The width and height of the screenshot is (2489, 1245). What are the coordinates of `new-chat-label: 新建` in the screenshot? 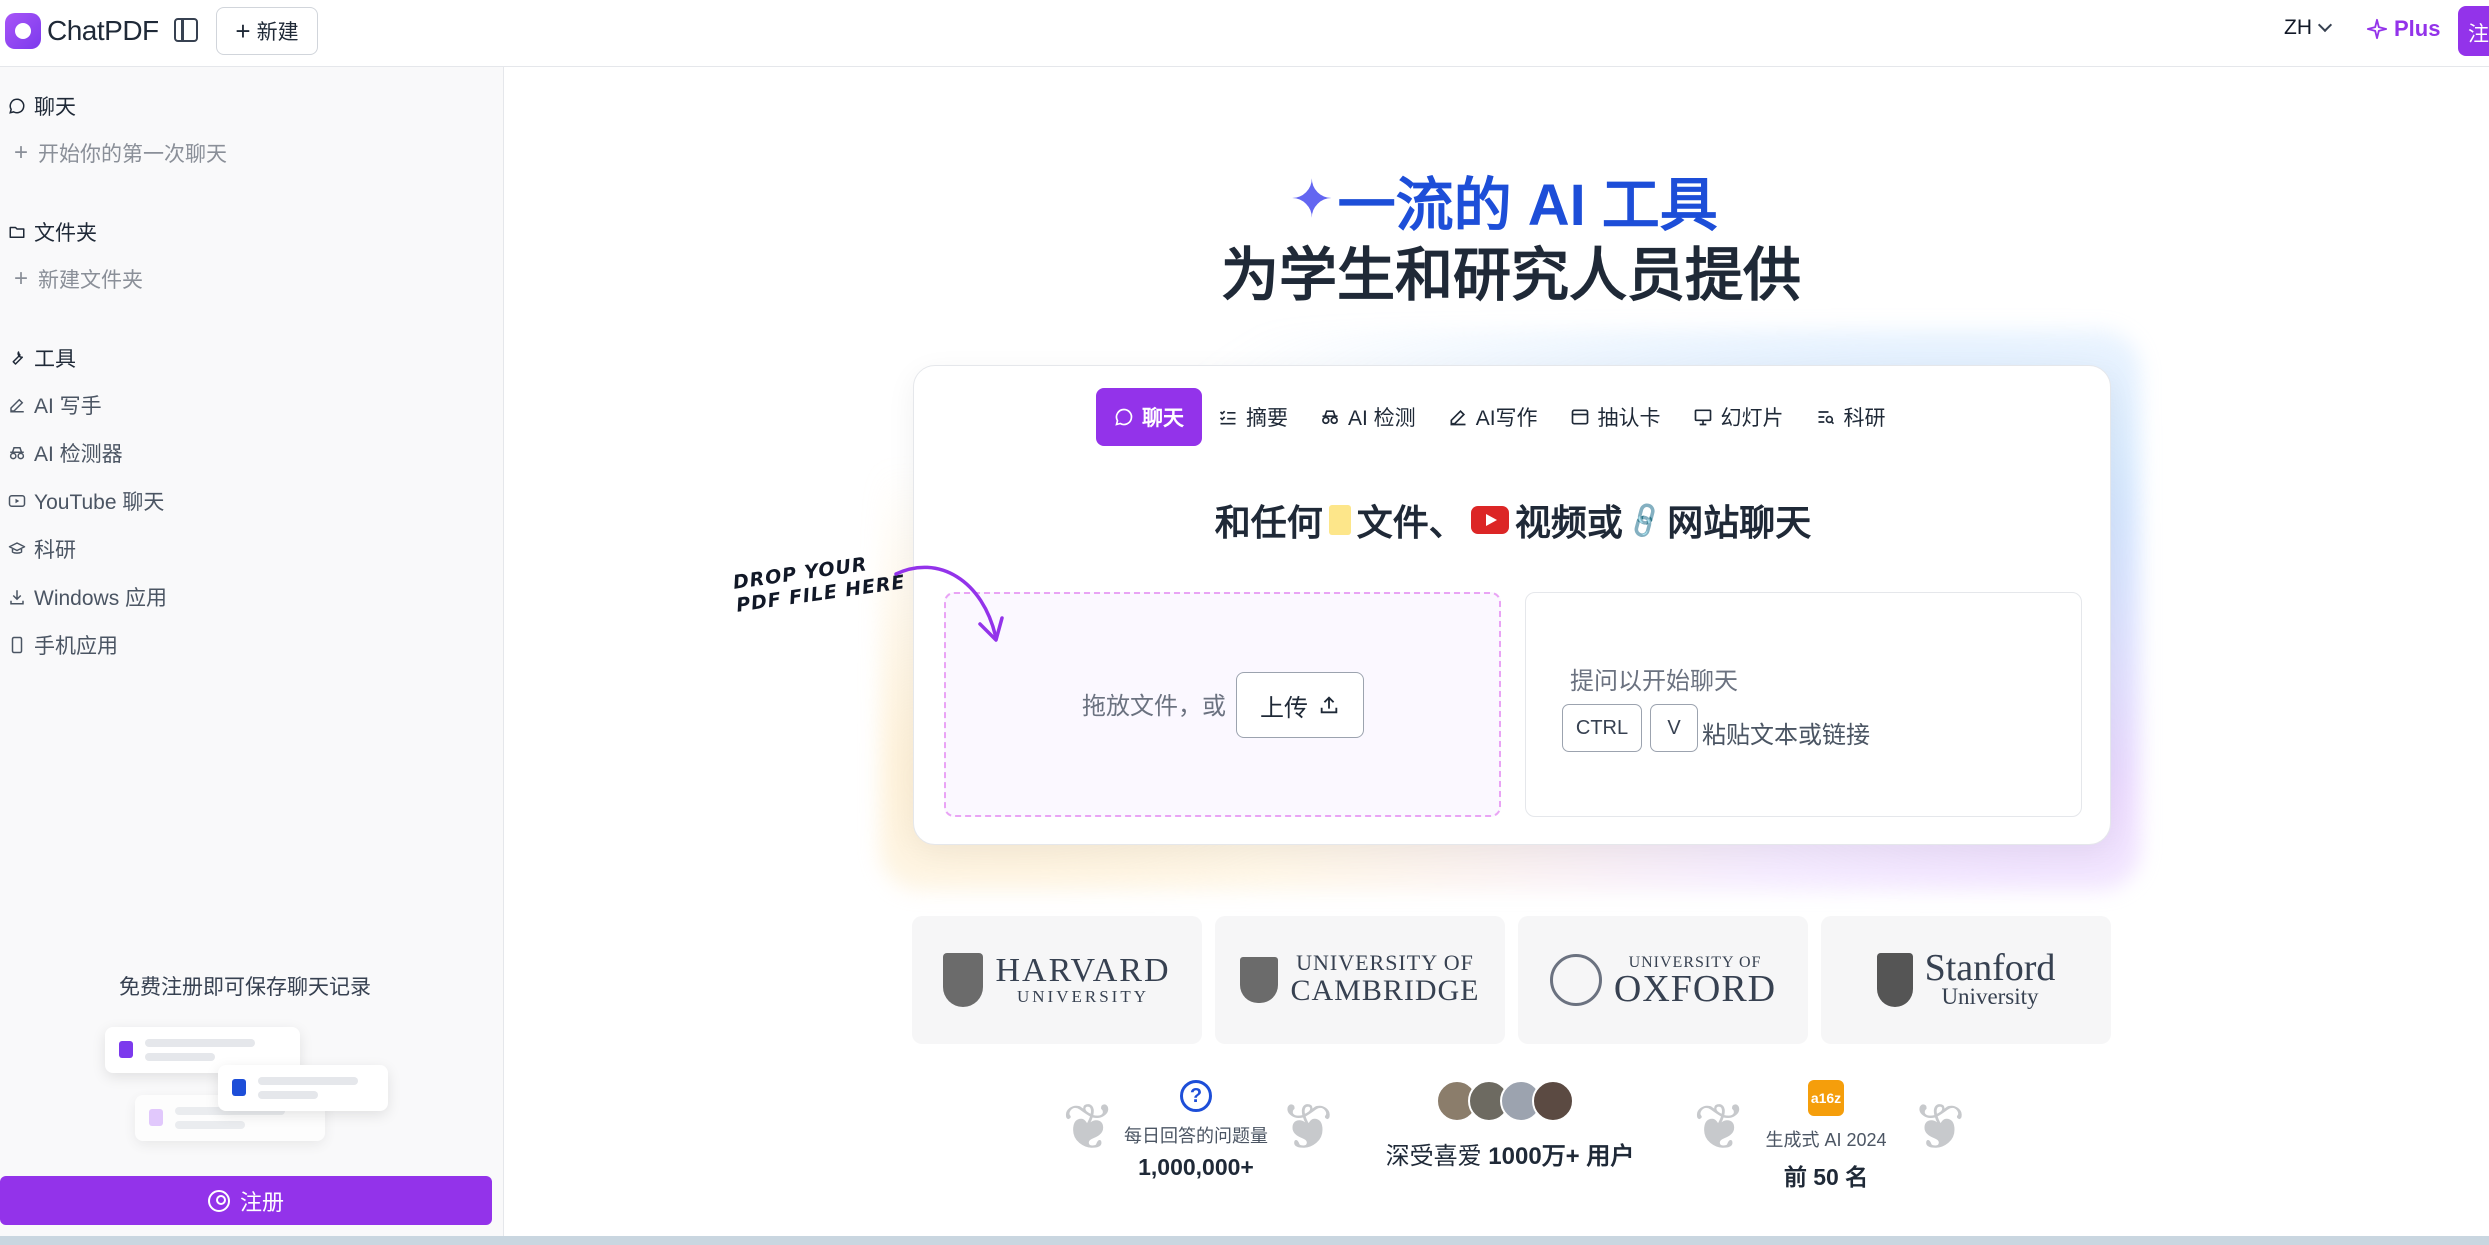 It's located at (277, 32).